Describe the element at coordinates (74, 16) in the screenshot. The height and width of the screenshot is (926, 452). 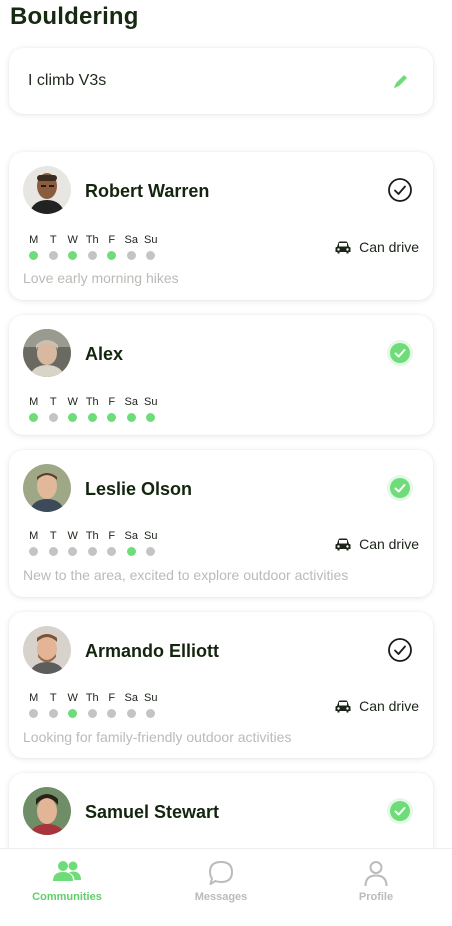
I see `page-title: Bouldering` at that location.